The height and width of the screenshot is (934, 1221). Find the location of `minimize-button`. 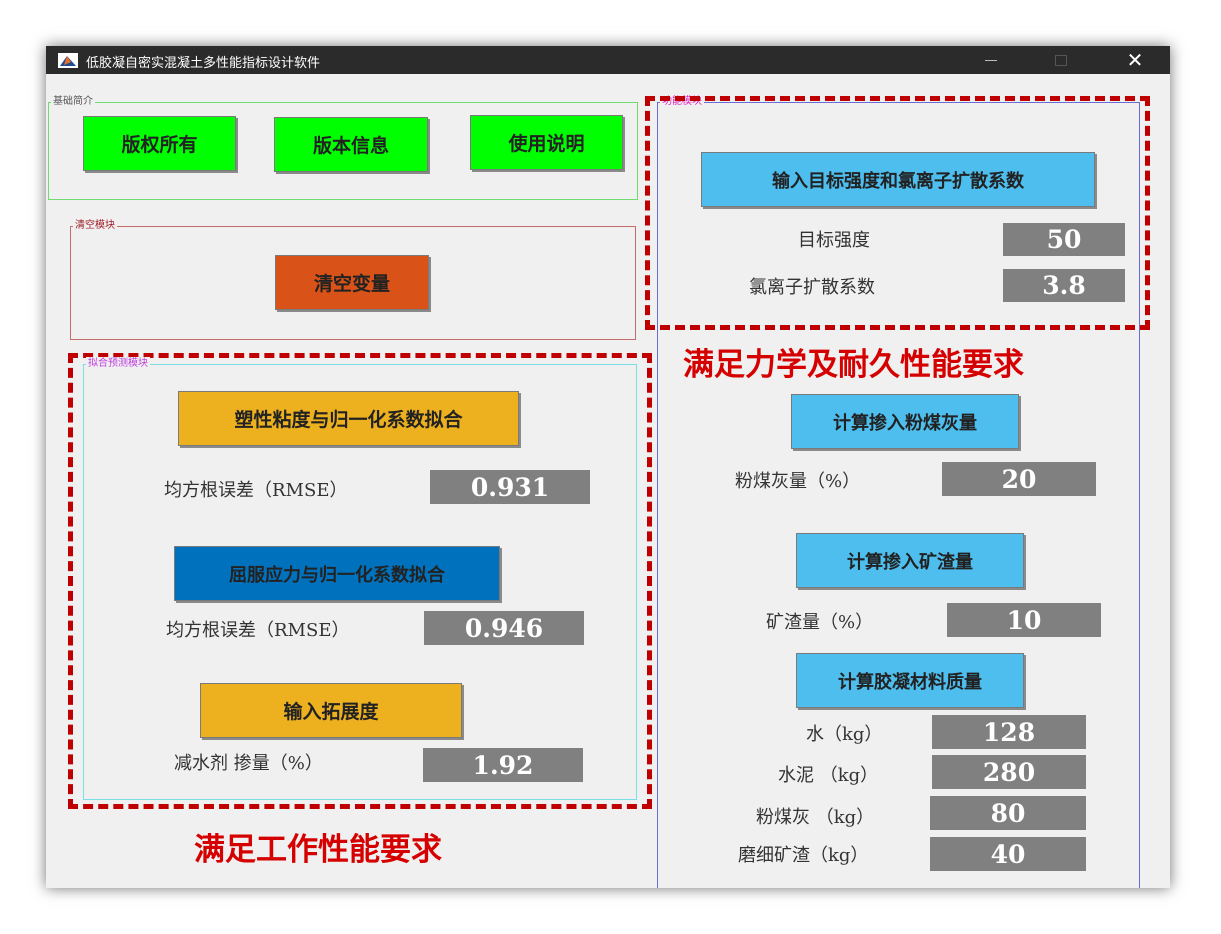

minimize-button is located at coordinates (991, 60).